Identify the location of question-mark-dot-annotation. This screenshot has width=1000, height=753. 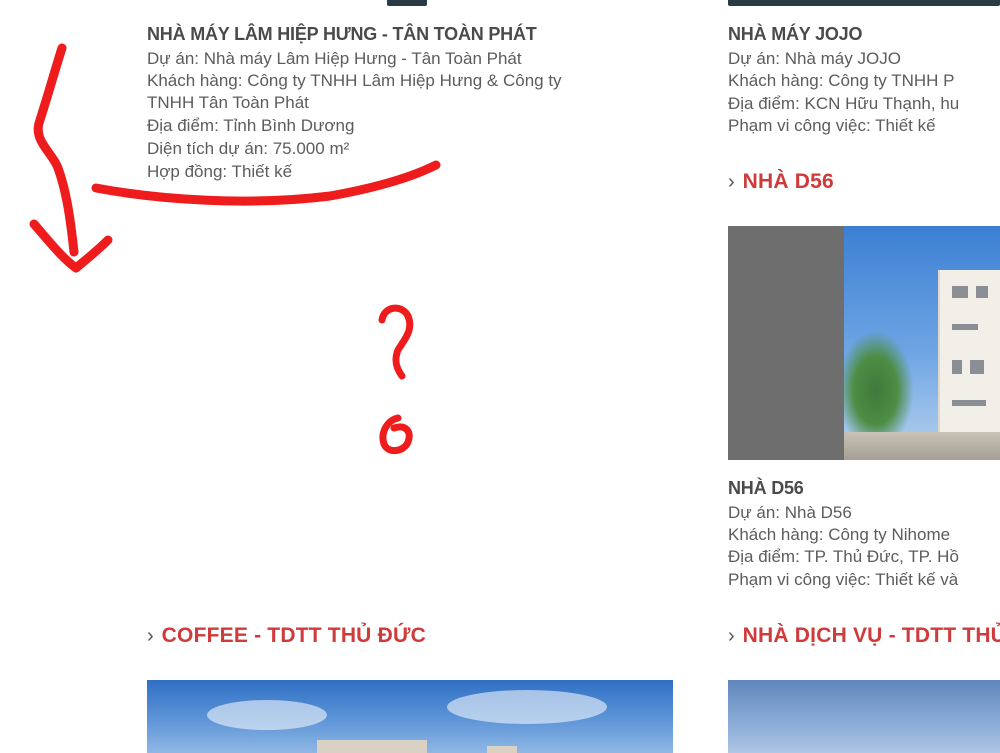
(396, 434).